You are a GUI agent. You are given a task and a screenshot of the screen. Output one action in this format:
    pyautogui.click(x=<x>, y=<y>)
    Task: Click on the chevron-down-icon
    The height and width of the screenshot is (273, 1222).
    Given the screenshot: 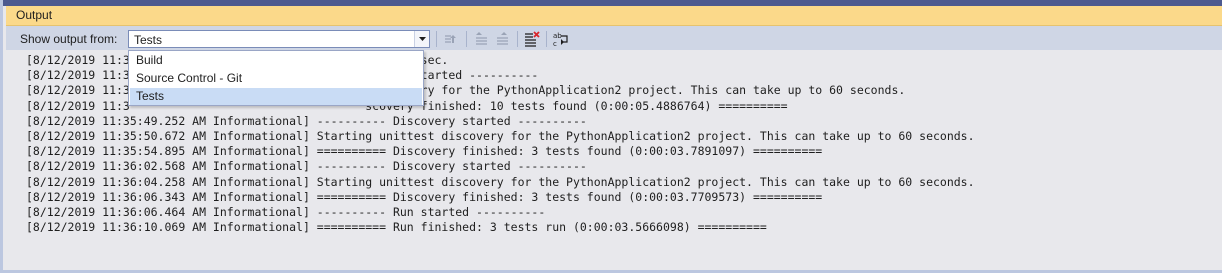 What is the action you would take?
    pyautogui.click(x=421, y=39)
    